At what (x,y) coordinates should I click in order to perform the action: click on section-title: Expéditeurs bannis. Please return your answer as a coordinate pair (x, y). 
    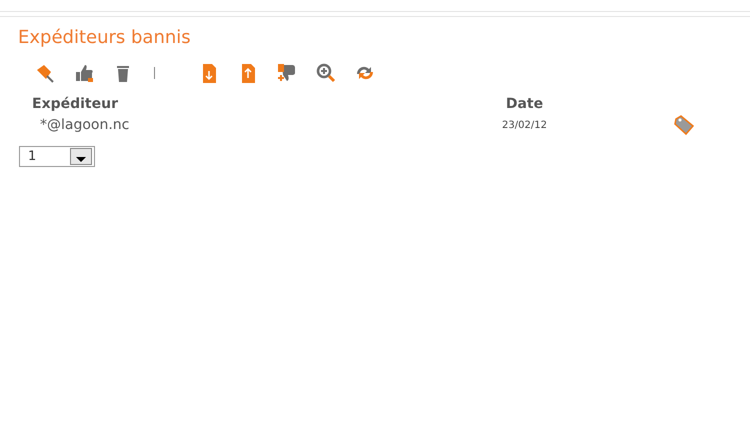
    Looking at the image, I should click on (104, 37).